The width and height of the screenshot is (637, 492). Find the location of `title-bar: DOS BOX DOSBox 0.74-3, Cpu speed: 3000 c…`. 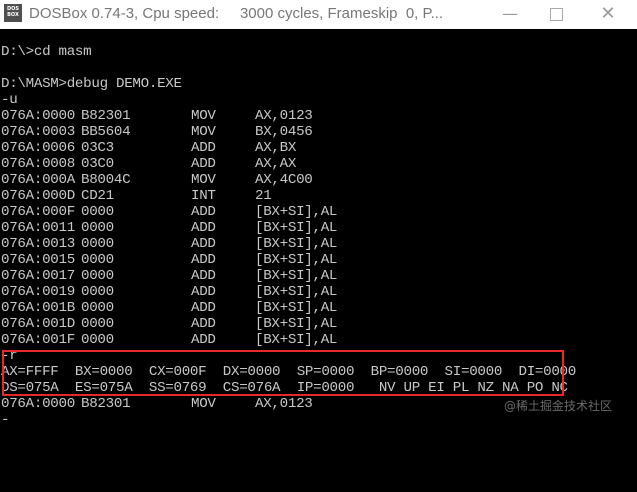

title-bar: DOS BOX DOSBox 0.74-3, Cpu speed: 3000 c… is located at coordinates (318, 14).